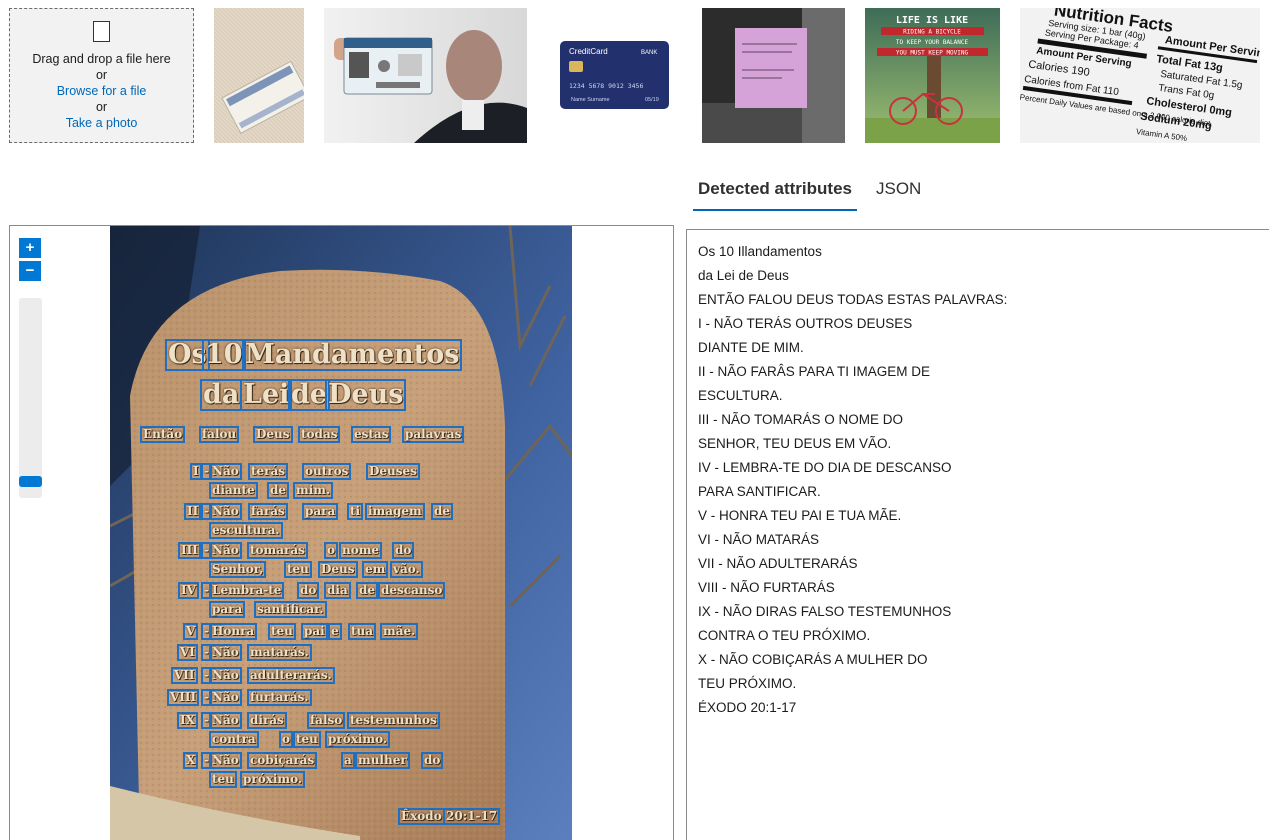  What do you see at coordinates (801, 419) in the screenshot?
I see `detected-text-line: III - NÃO TOMARÁS O NOME DO` at bounding box center [801, 419].